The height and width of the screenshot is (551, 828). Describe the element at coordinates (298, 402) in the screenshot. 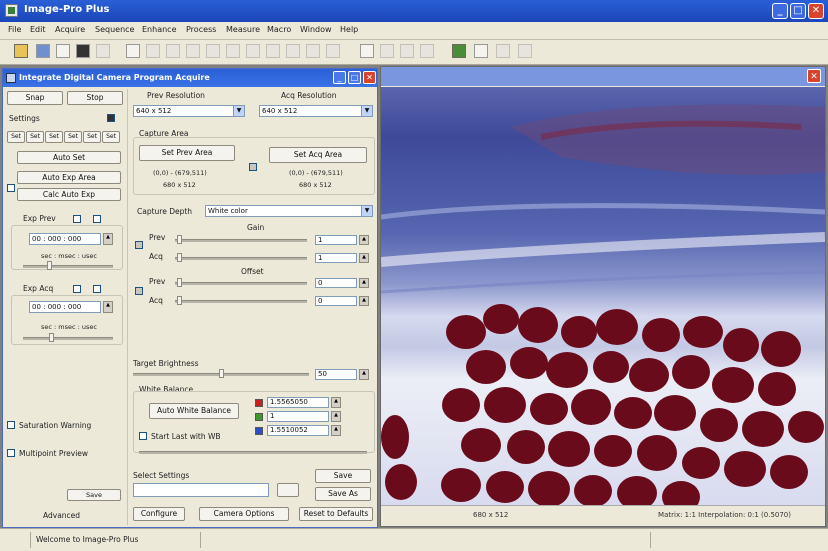

I see `wb-red-field: 1.5565050` at that location.